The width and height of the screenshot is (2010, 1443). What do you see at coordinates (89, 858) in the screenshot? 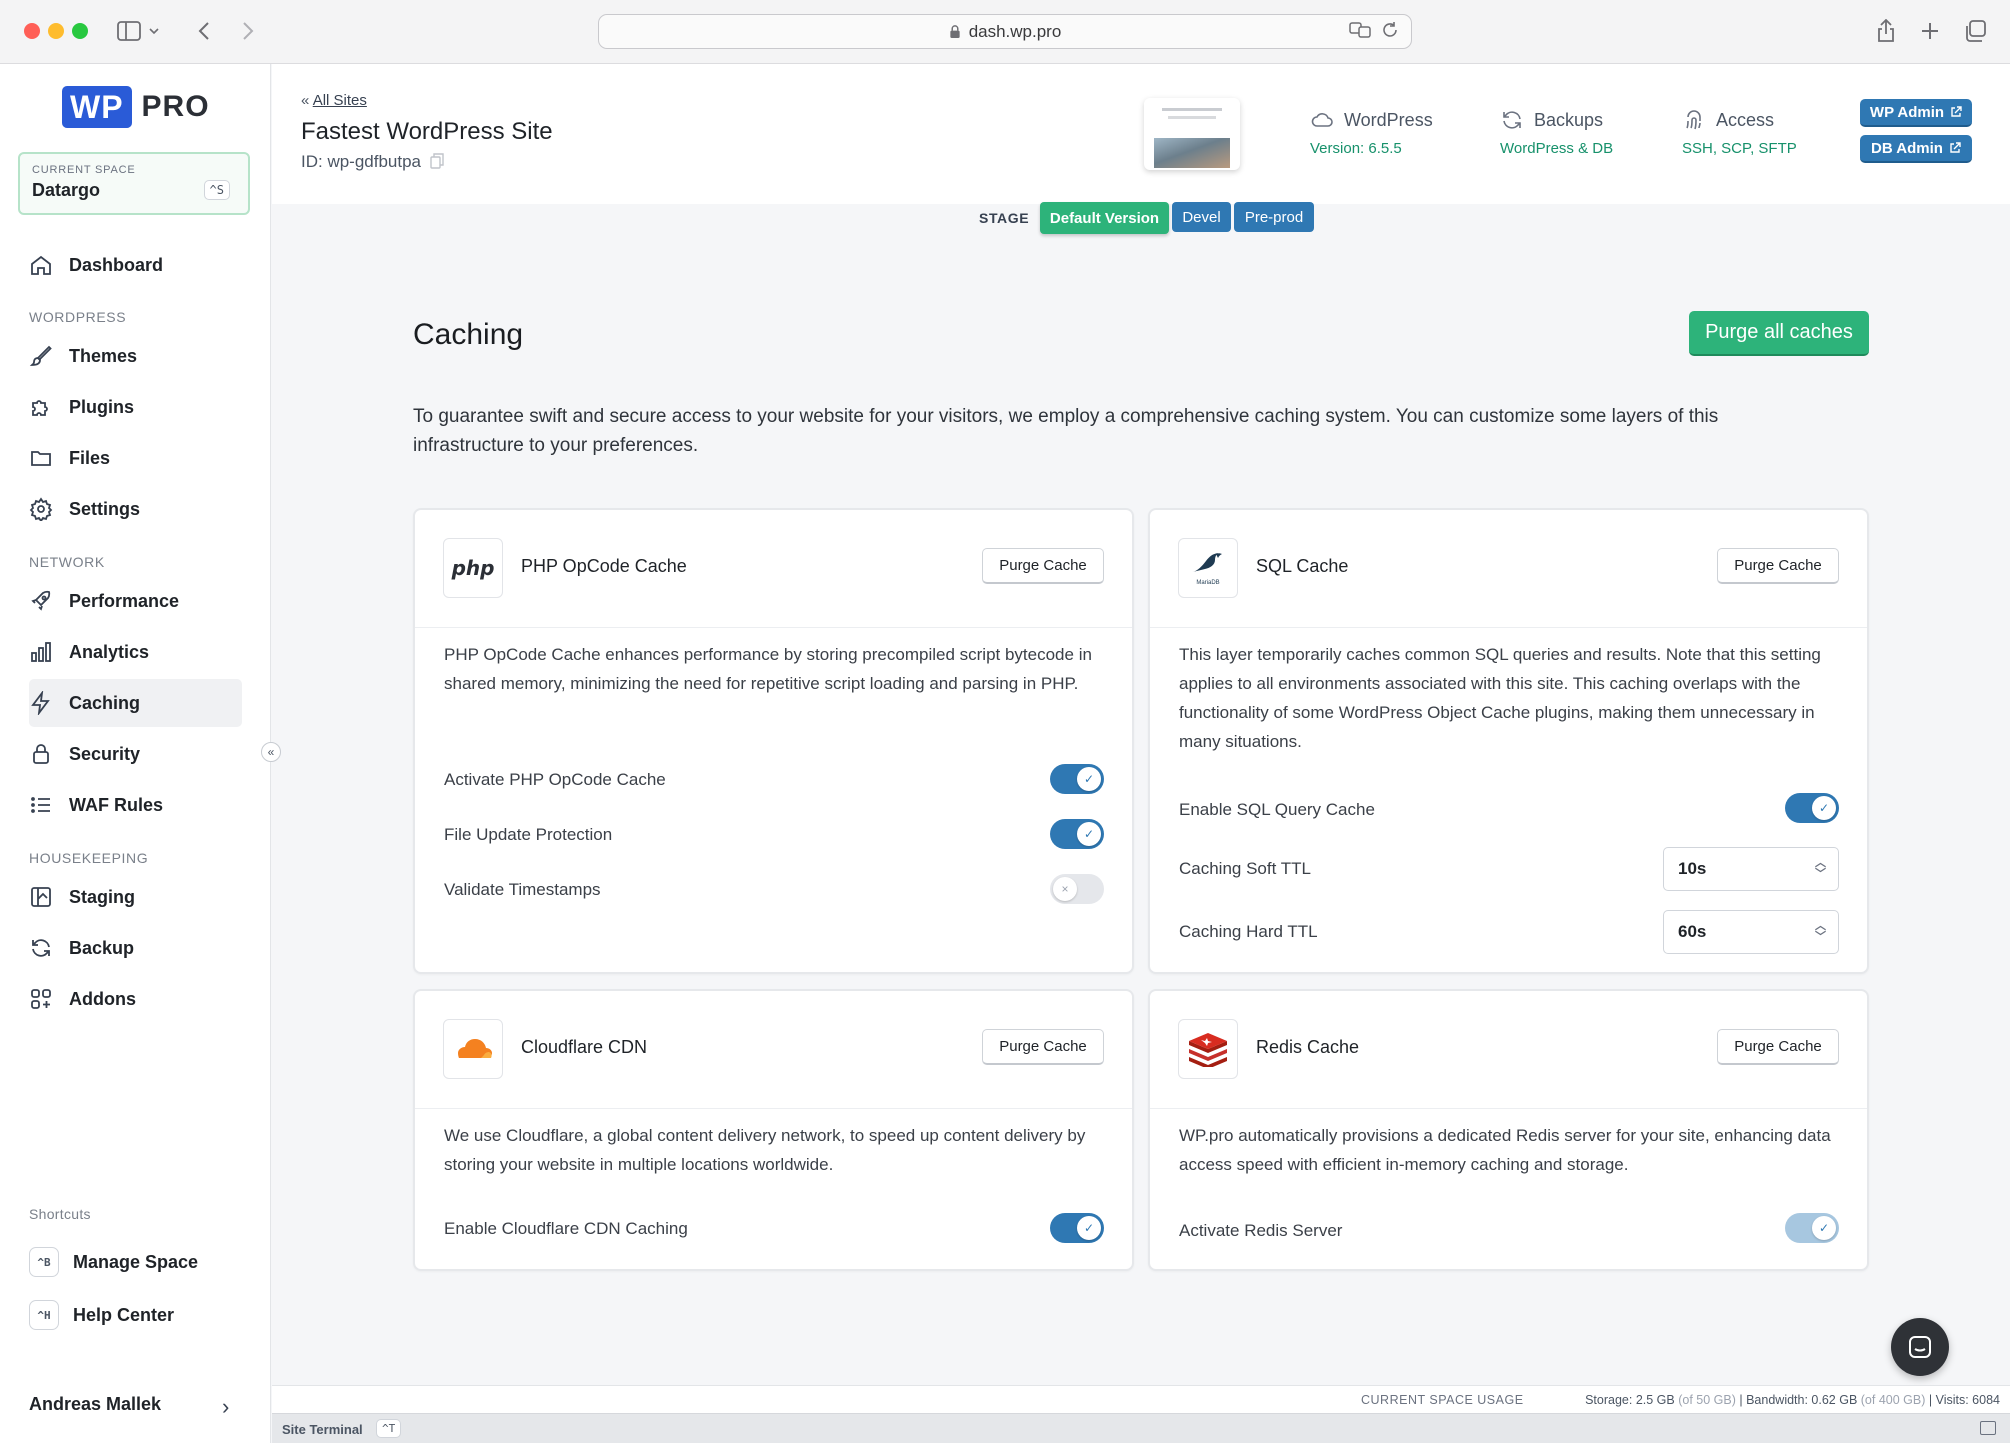
I see `section-housekeeping: HOUSEKEEPING` at bounding box center [89, 858].